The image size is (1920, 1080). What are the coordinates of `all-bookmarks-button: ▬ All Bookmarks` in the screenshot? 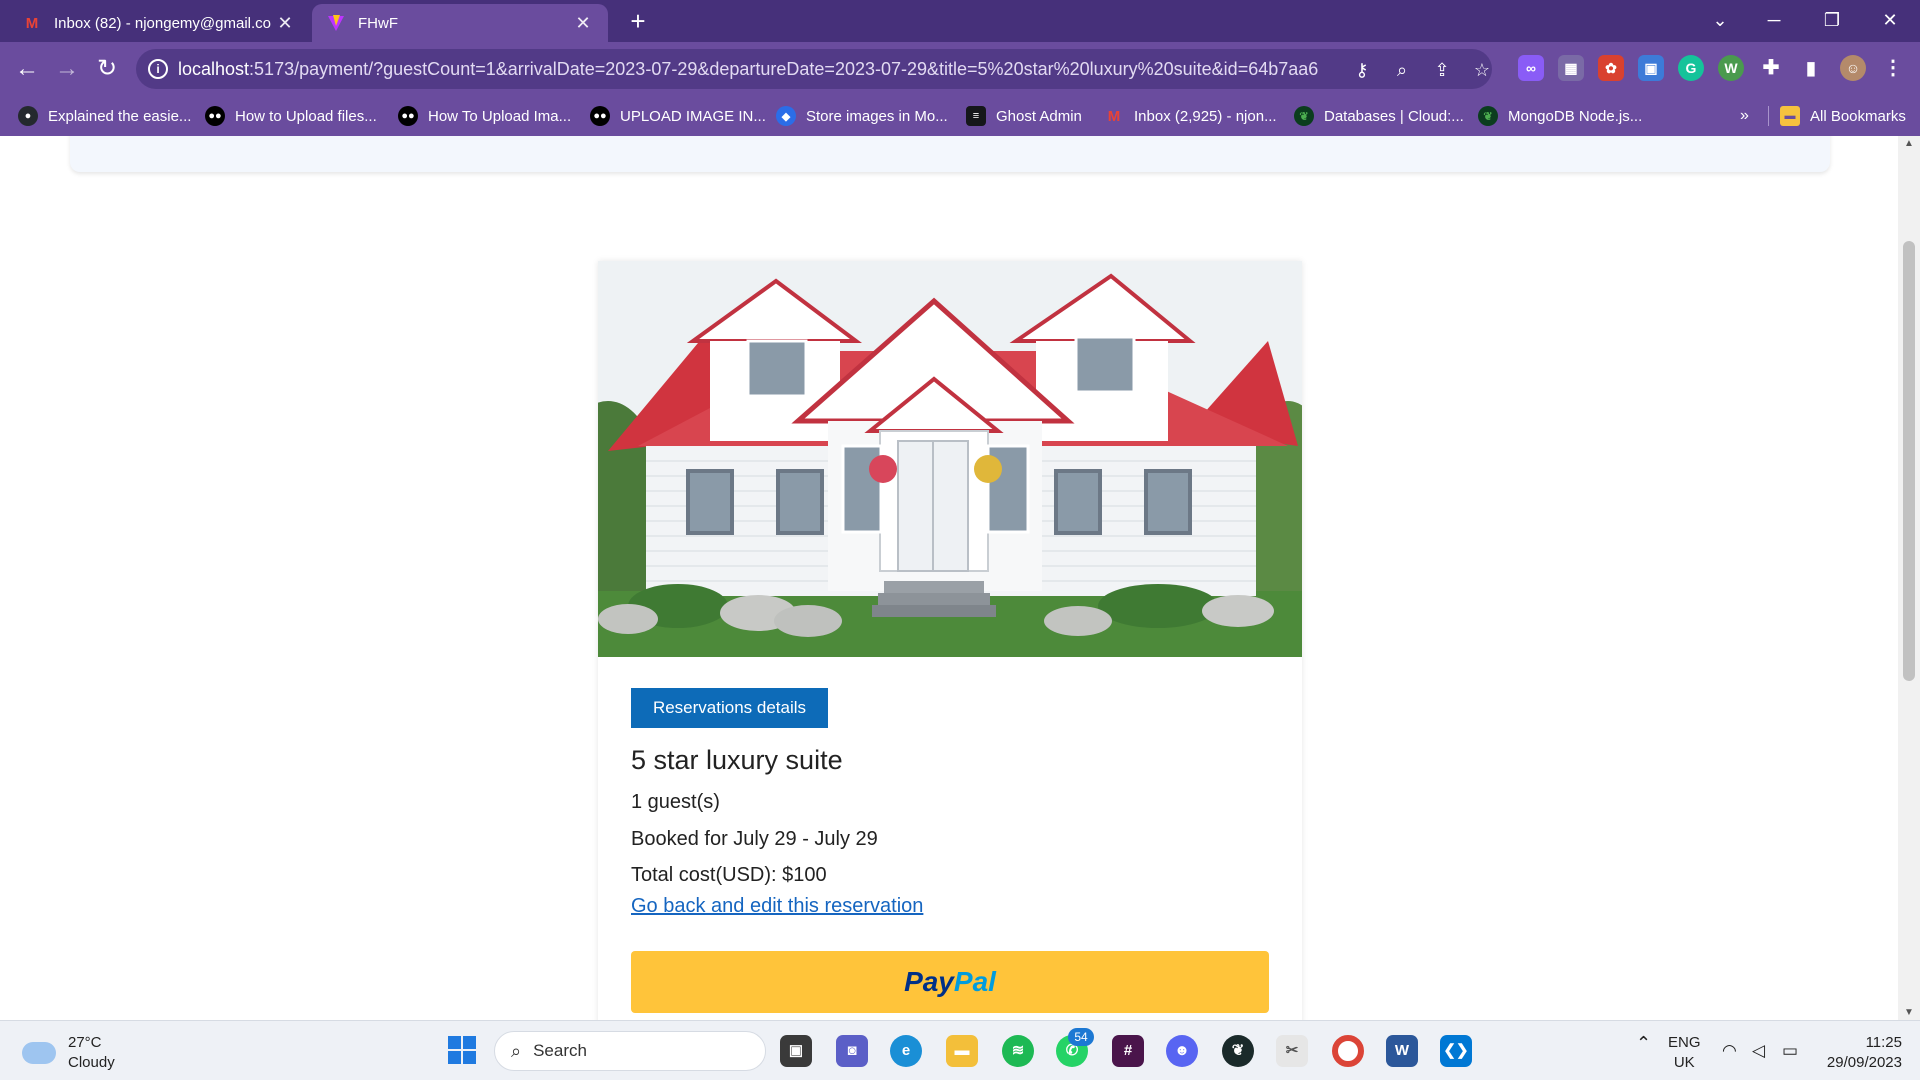 It's located at (1843, 116).